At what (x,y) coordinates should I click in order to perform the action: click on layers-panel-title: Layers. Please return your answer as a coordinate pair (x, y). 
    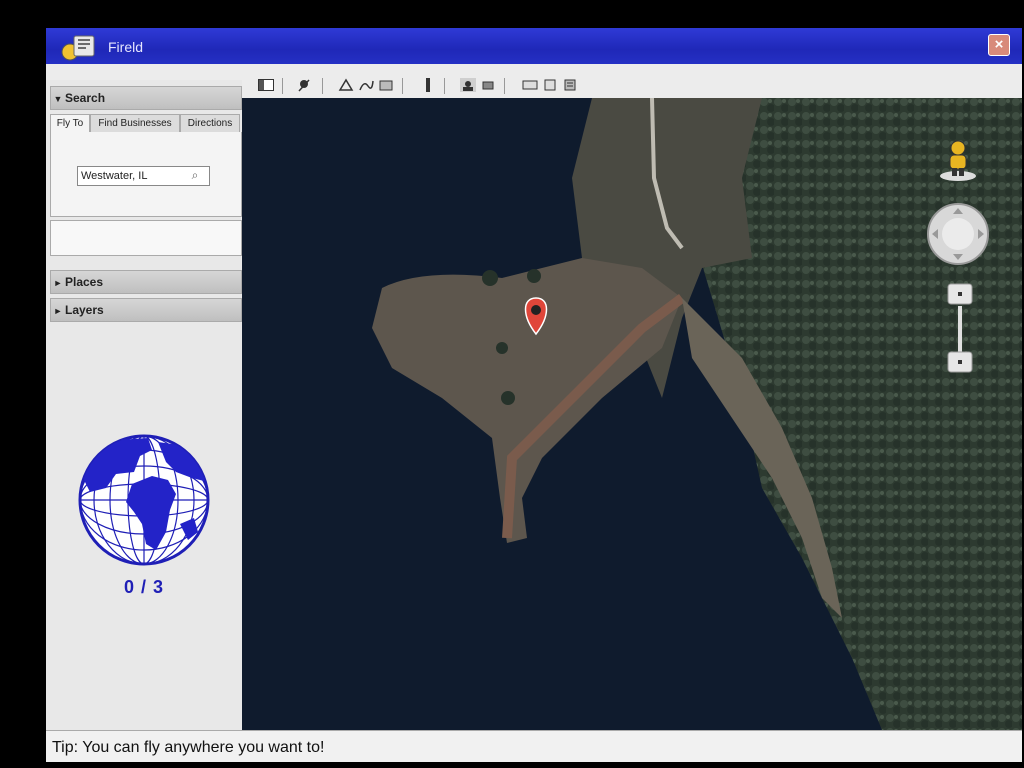
    Looking at the image, I should click on (84, 310).